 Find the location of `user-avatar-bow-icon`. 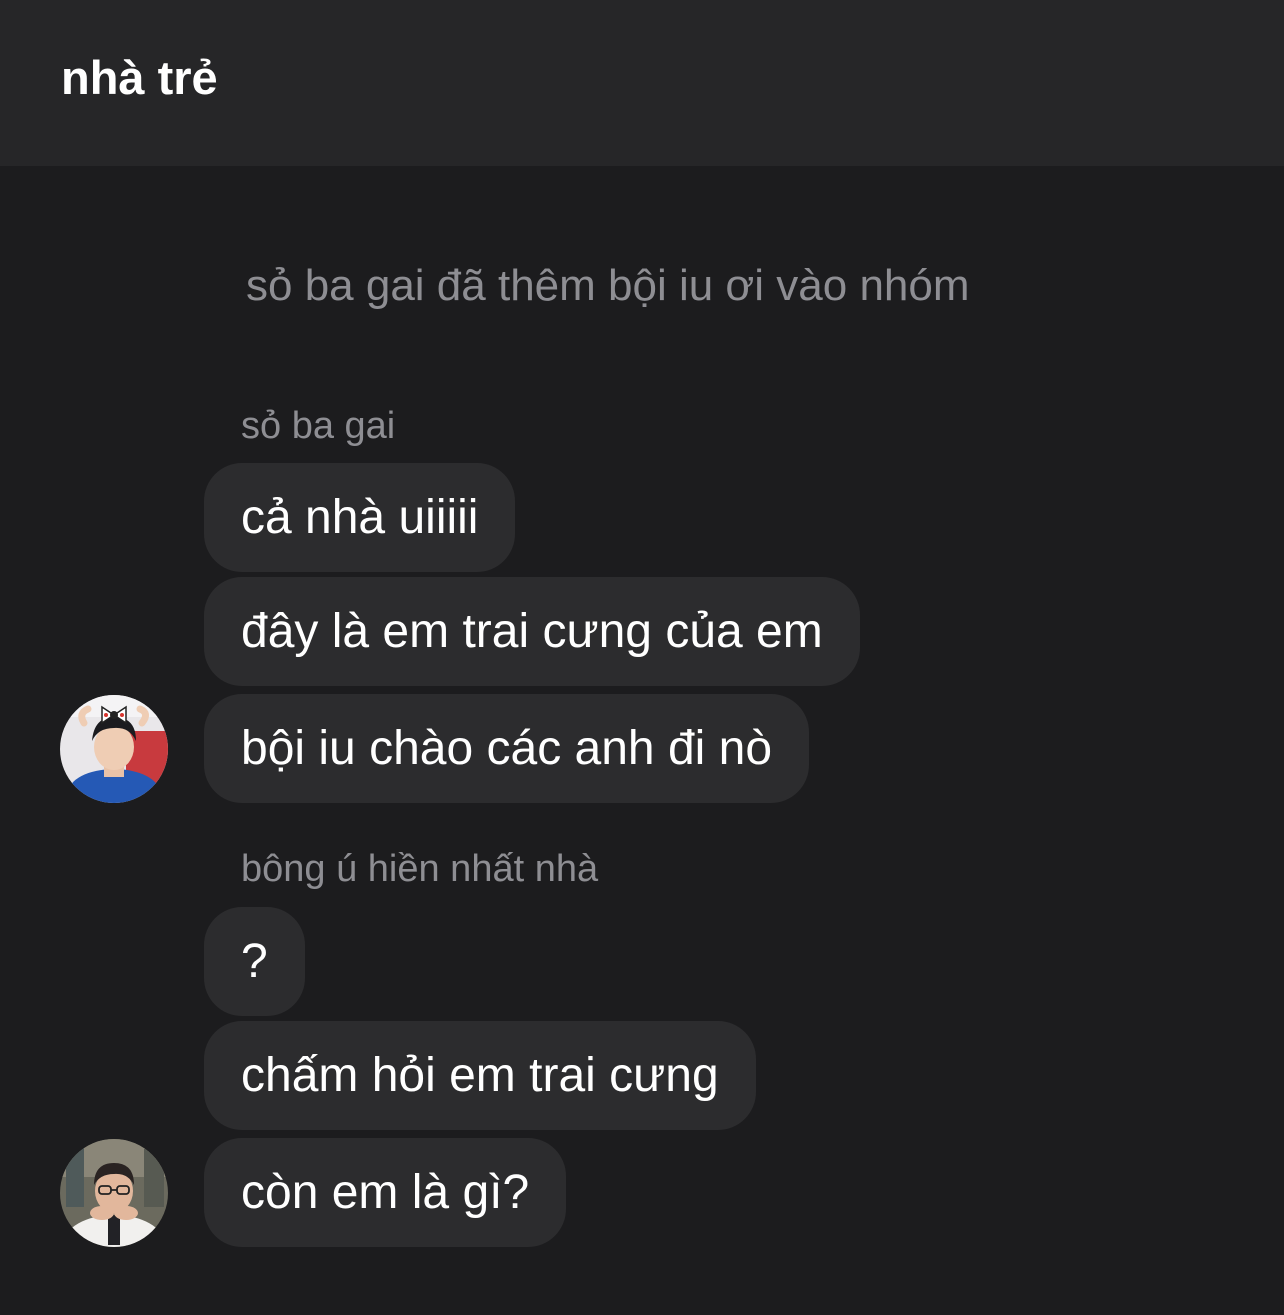

user-avatar-bow-icon is located at coordinates (114, 749).